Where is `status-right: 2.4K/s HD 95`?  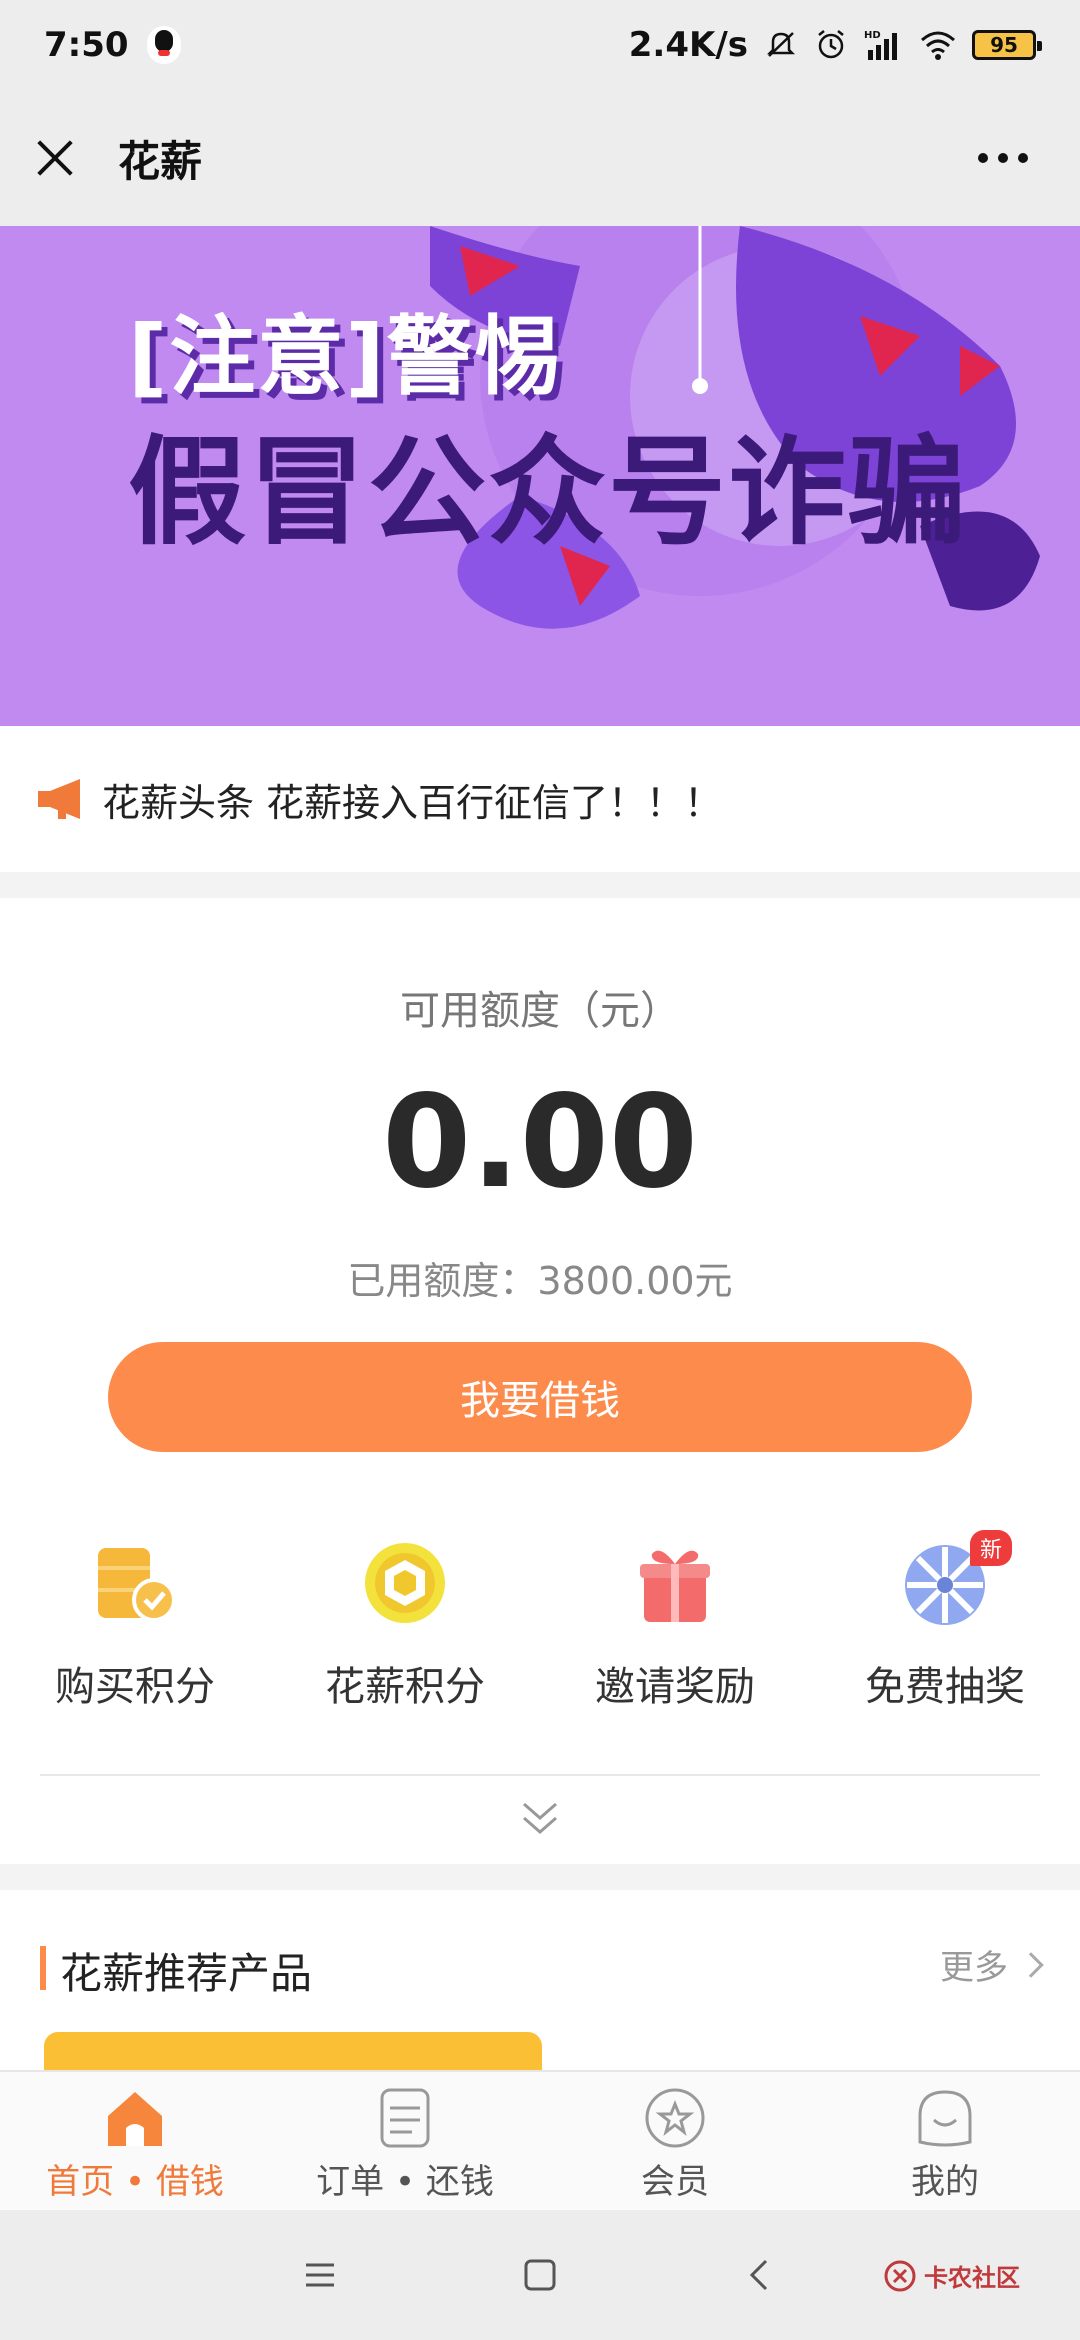 status-right: 2.4K/s HD 95 is located at coordinates (835, 45).